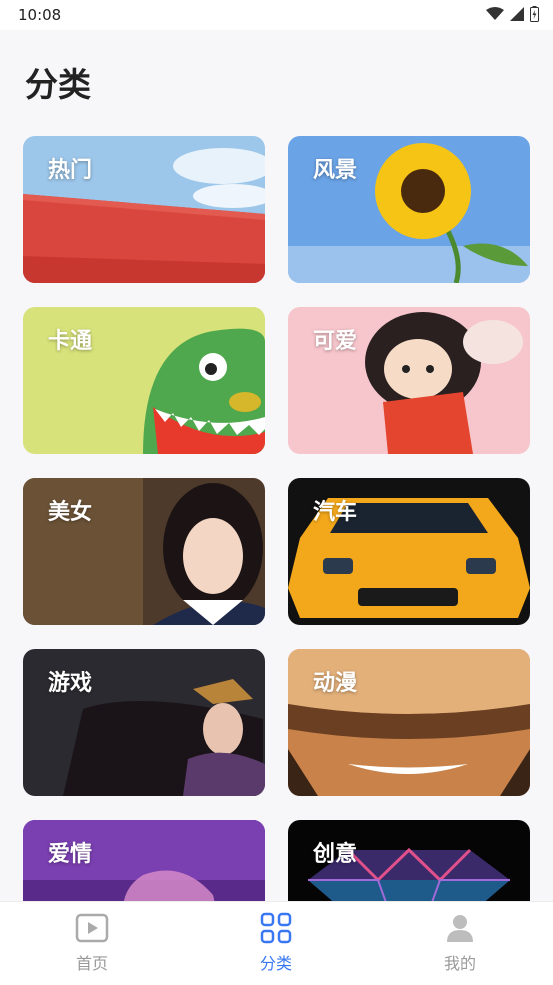  I want to click on category-label: 风景, so click(335, 170).